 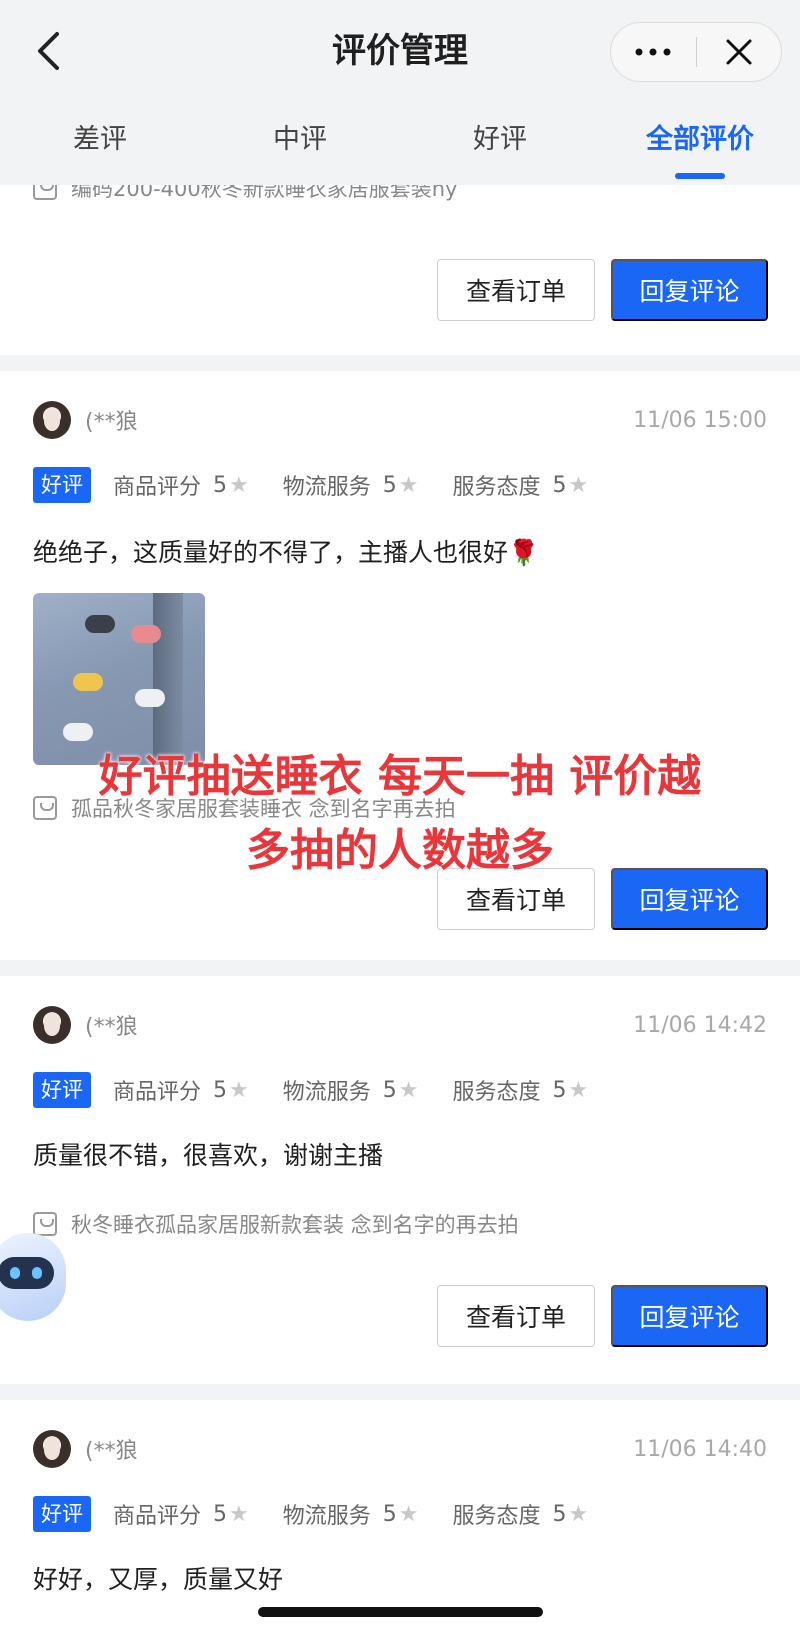 I want to click on home-indicator, so click(x=400, y=1612).